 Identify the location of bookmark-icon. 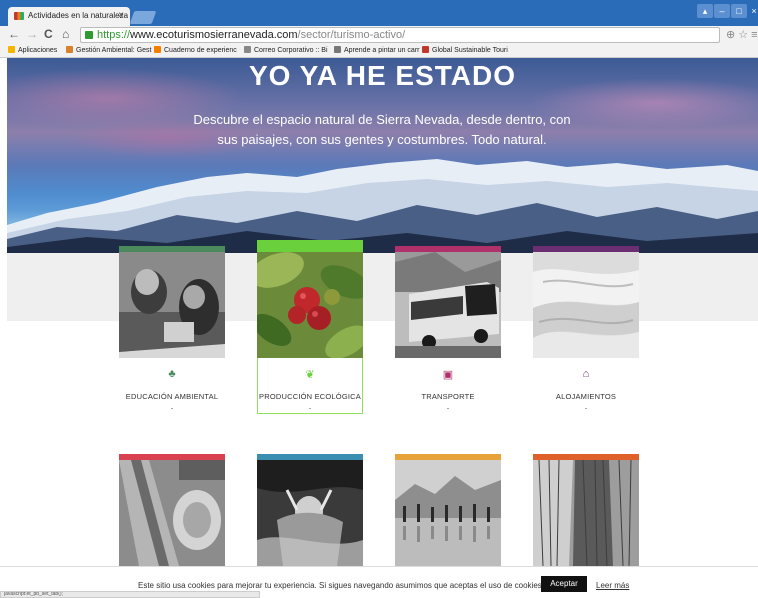
(69, 49).